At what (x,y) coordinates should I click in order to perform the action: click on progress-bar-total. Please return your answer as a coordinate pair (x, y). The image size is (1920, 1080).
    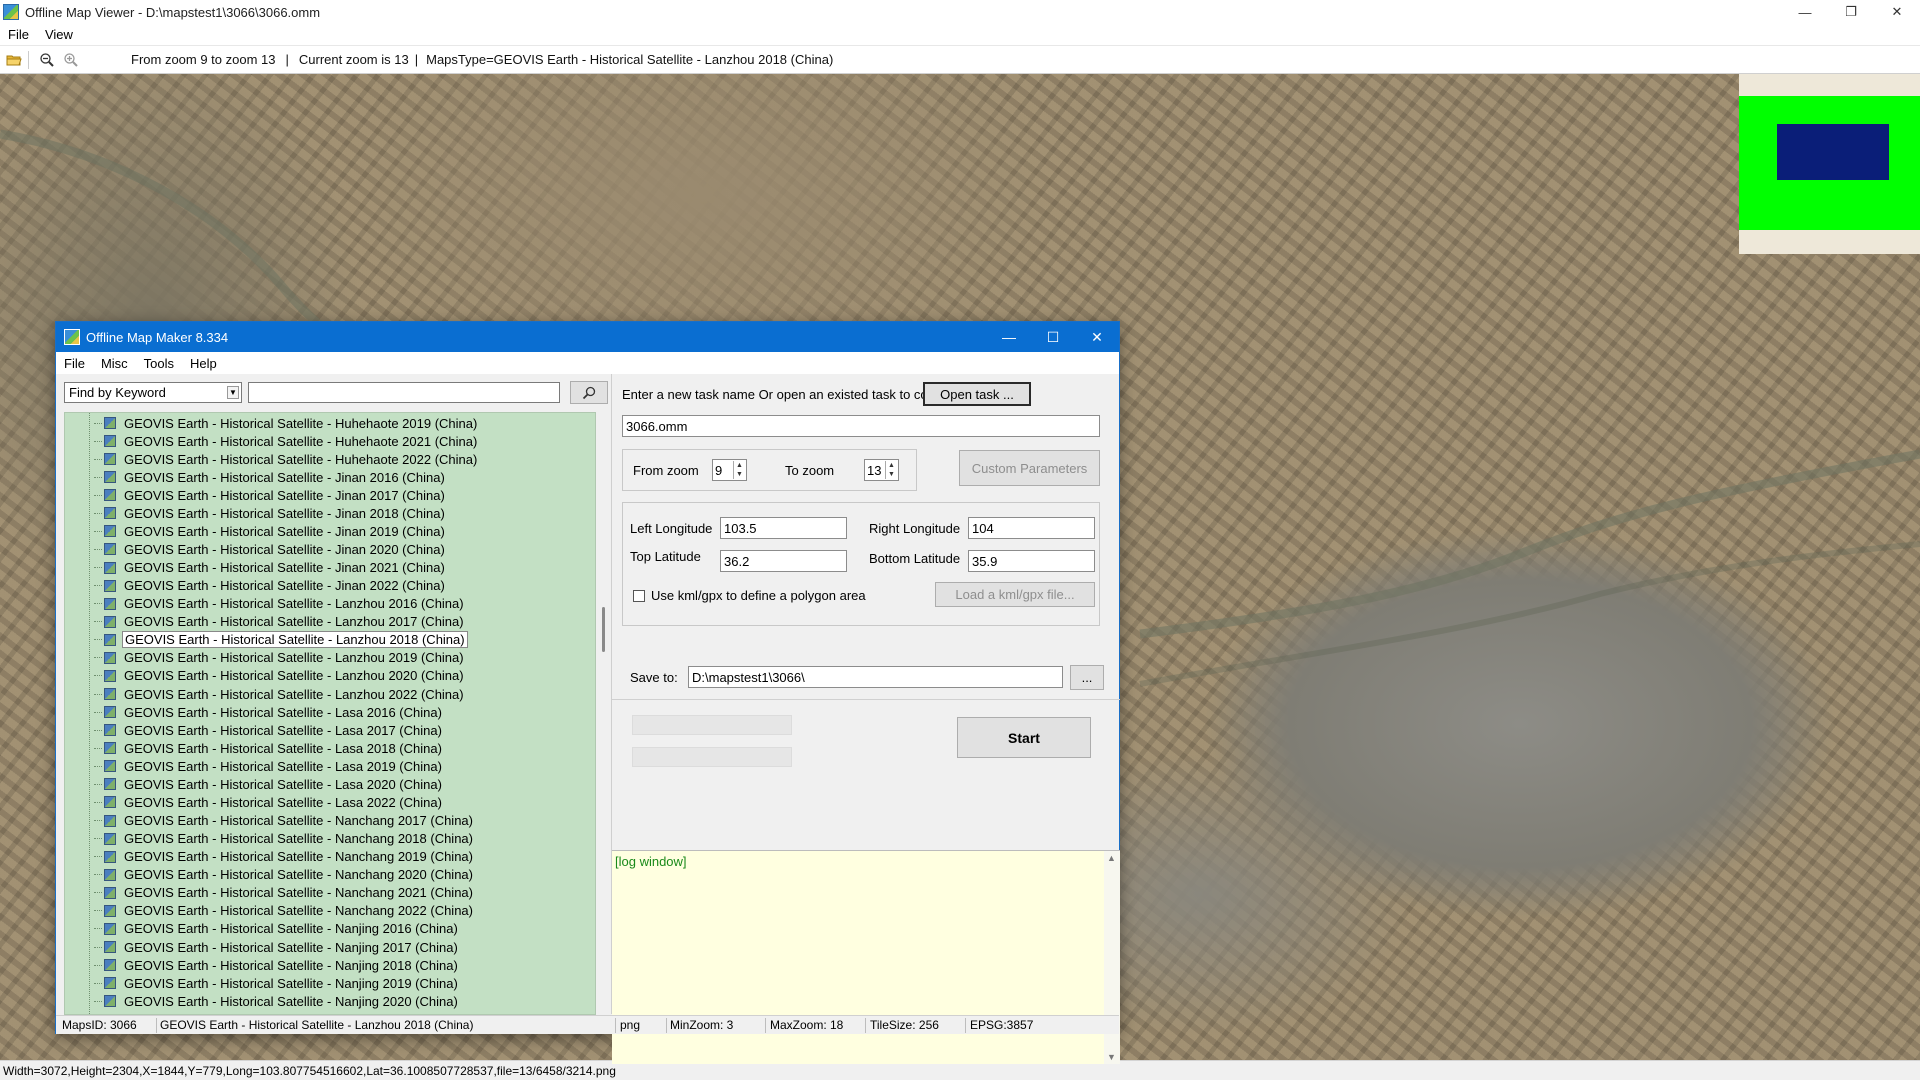
    Looking at the image, I should click on (712, 725).